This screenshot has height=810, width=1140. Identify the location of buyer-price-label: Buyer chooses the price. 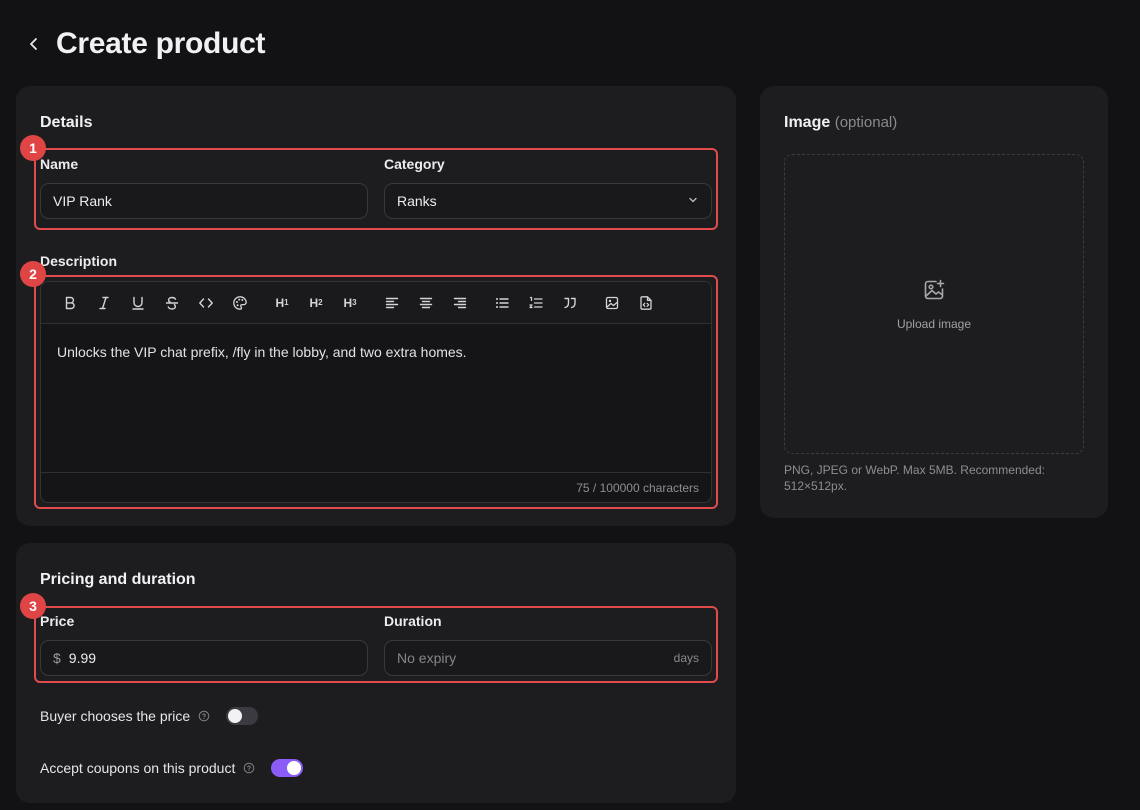
(115, 716).